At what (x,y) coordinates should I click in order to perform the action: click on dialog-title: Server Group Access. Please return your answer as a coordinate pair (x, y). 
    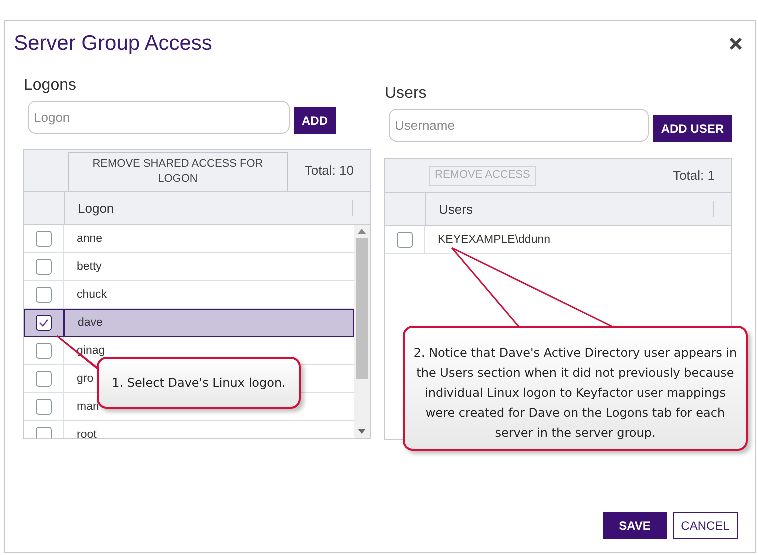
    Looking at the image, I should click on (113, 44).